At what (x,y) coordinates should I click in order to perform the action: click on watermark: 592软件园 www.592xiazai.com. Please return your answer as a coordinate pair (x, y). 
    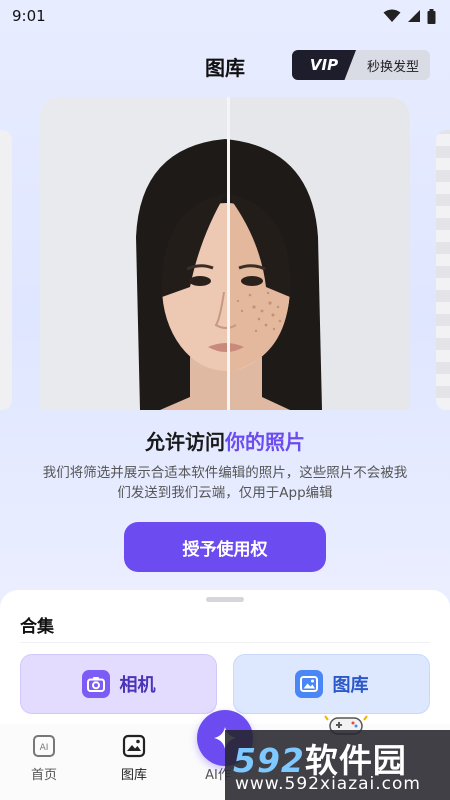
    Looking at the image, I should click on (337, 765).